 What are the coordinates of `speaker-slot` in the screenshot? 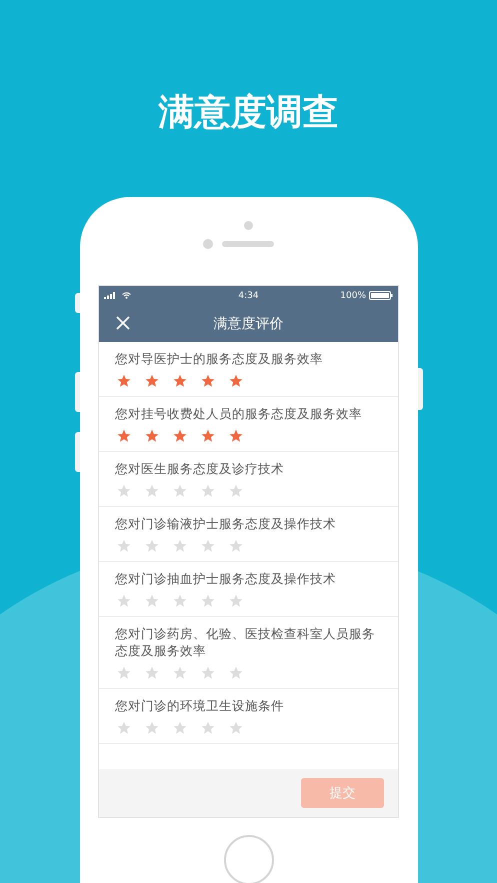 It's located at (248, 244).